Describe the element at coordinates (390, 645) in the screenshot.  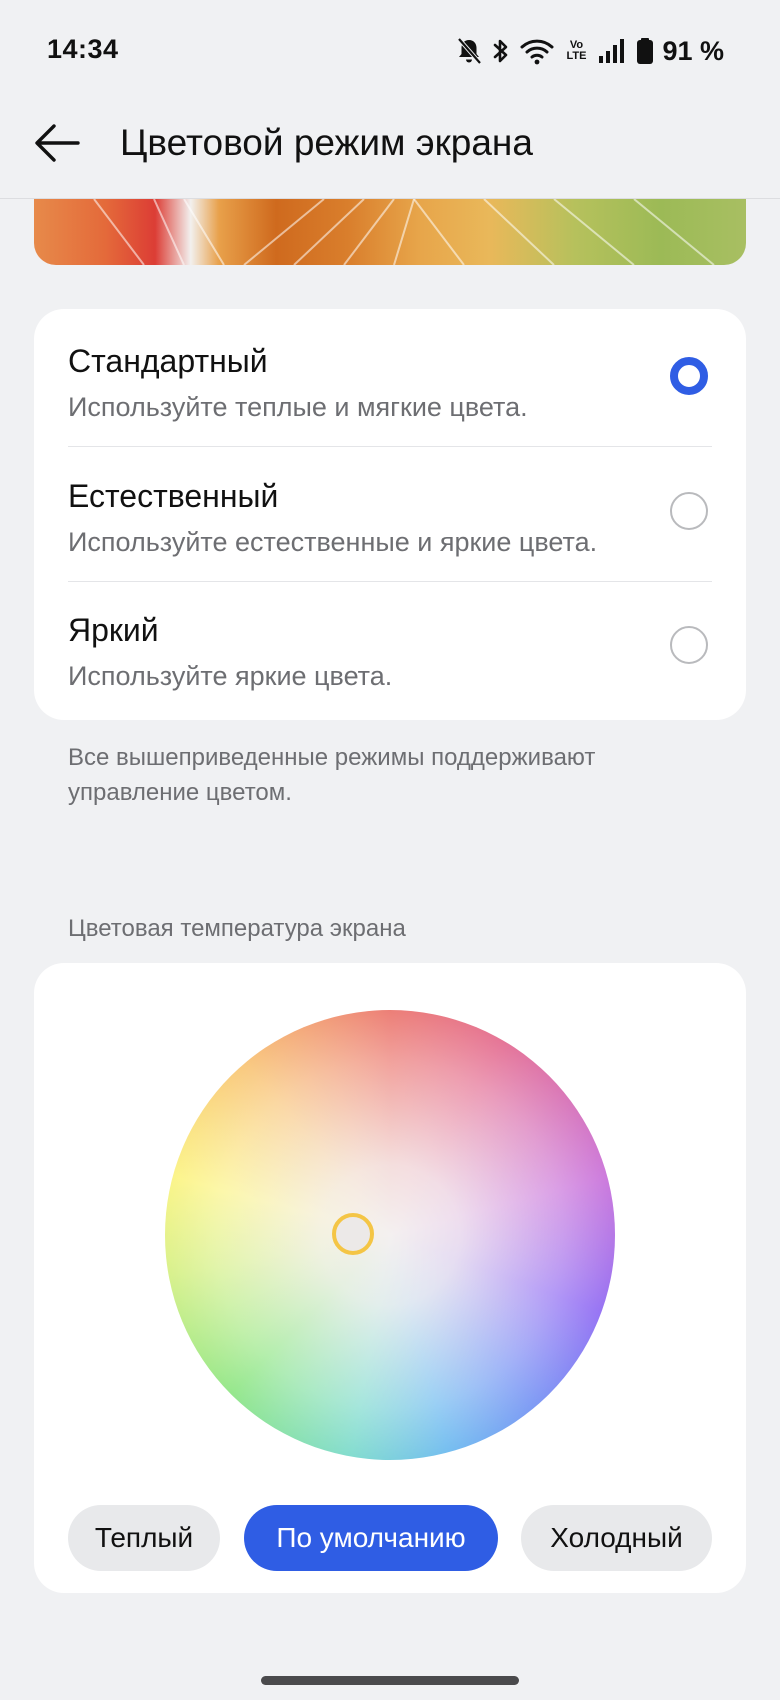
I see `mode-option-vivid: Яркий Используйте яркие цвета.` at that location.